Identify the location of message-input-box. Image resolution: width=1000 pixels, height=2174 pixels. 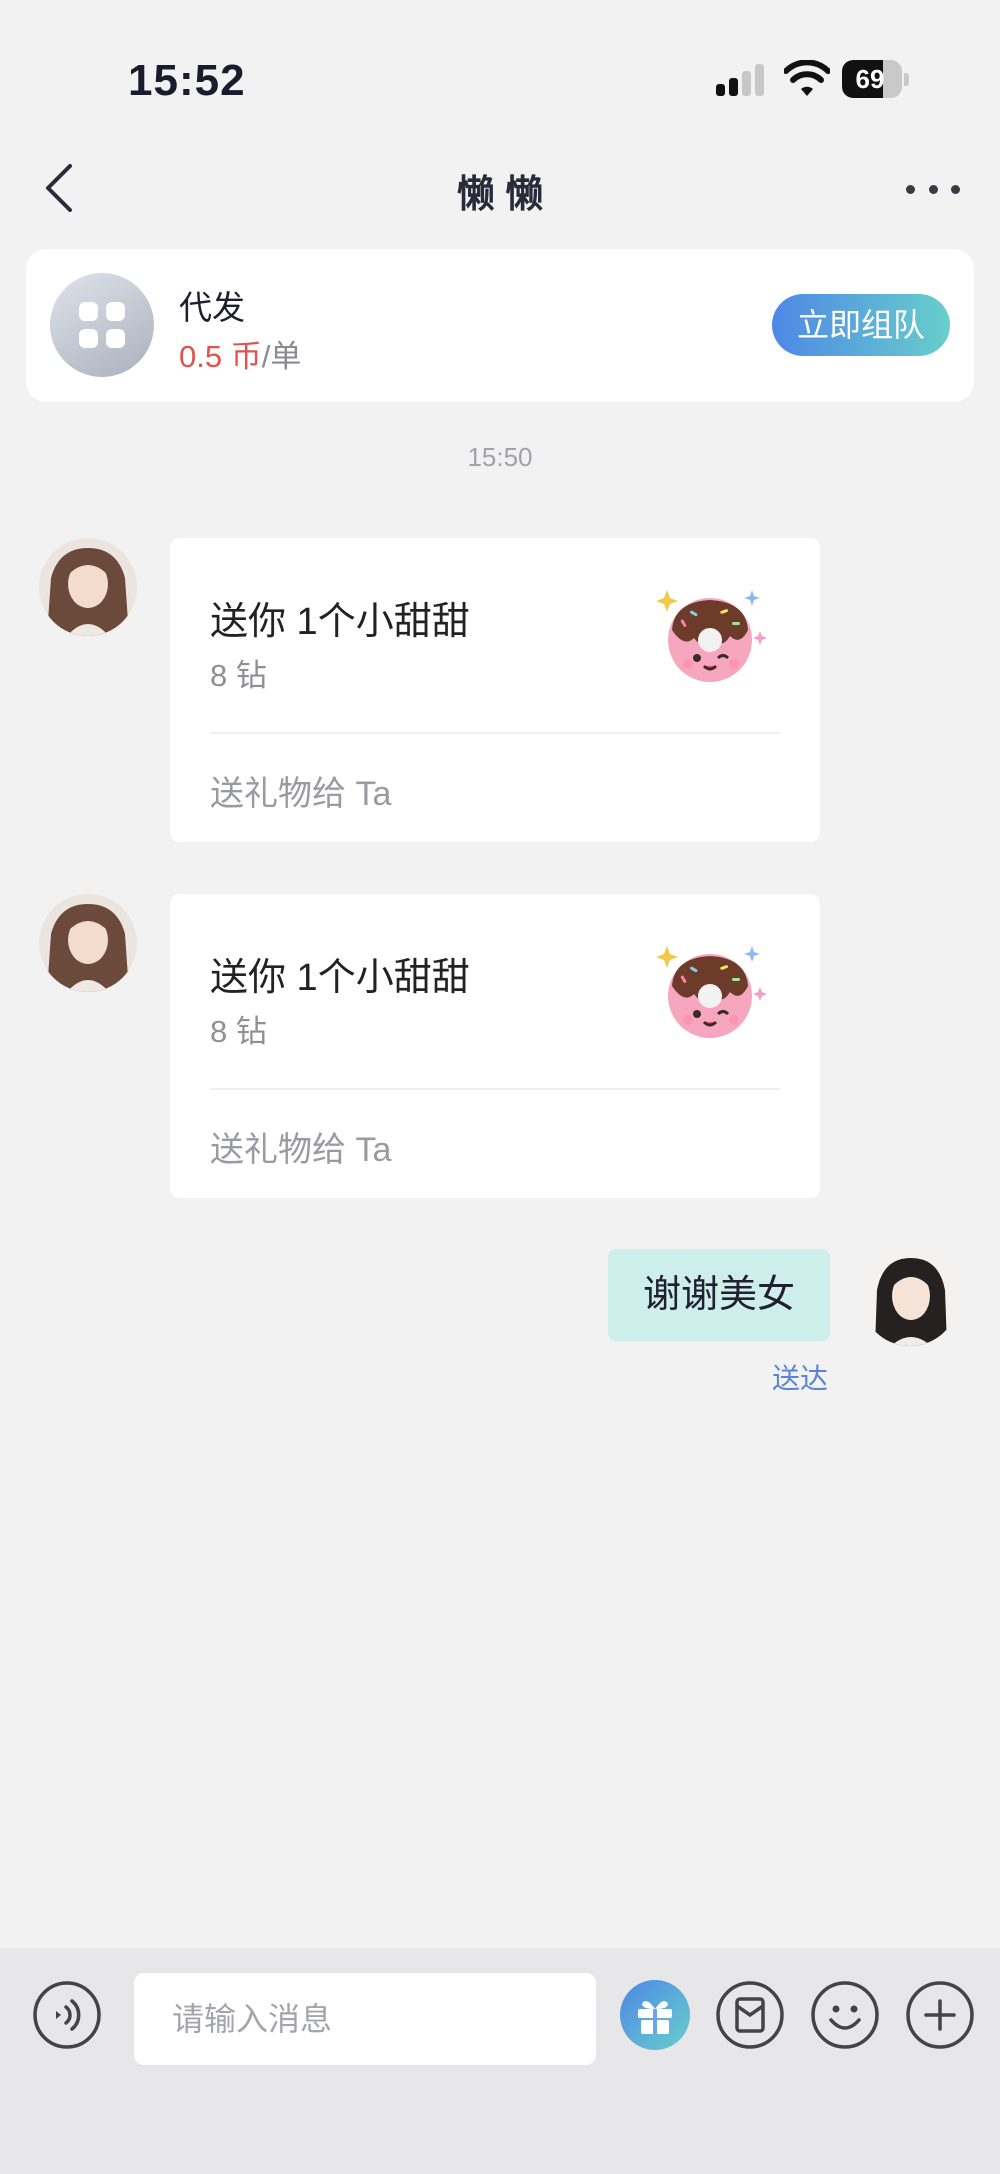
(365, 2019).